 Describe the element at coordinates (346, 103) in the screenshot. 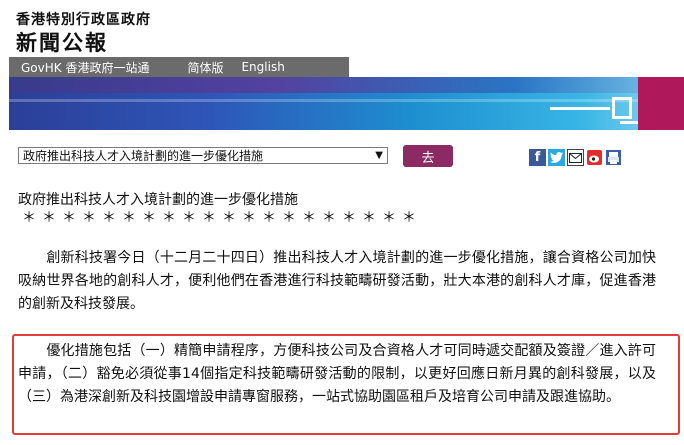

I see `header-banner` at that location.